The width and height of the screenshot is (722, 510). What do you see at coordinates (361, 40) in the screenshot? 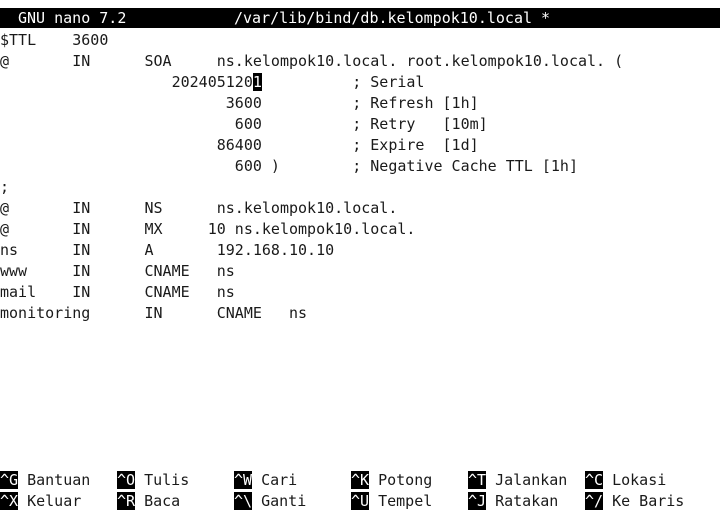
I see `editor-line: $TTL 3600` at bounding box center [361, 40].